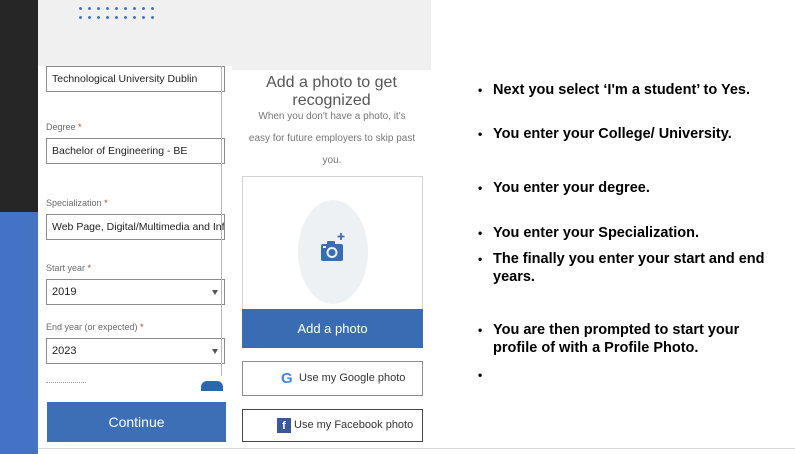 The image size is (795, 454). I want to click on degree-label-text: Degree, so click(61, 127).